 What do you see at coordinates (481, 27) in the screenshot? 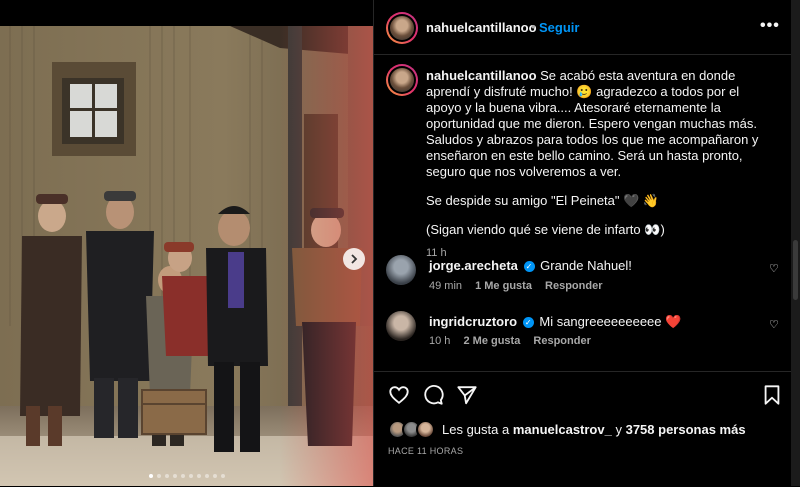
I see `author-username: nahuelcantillanoo` at bounding box center [481, 27].